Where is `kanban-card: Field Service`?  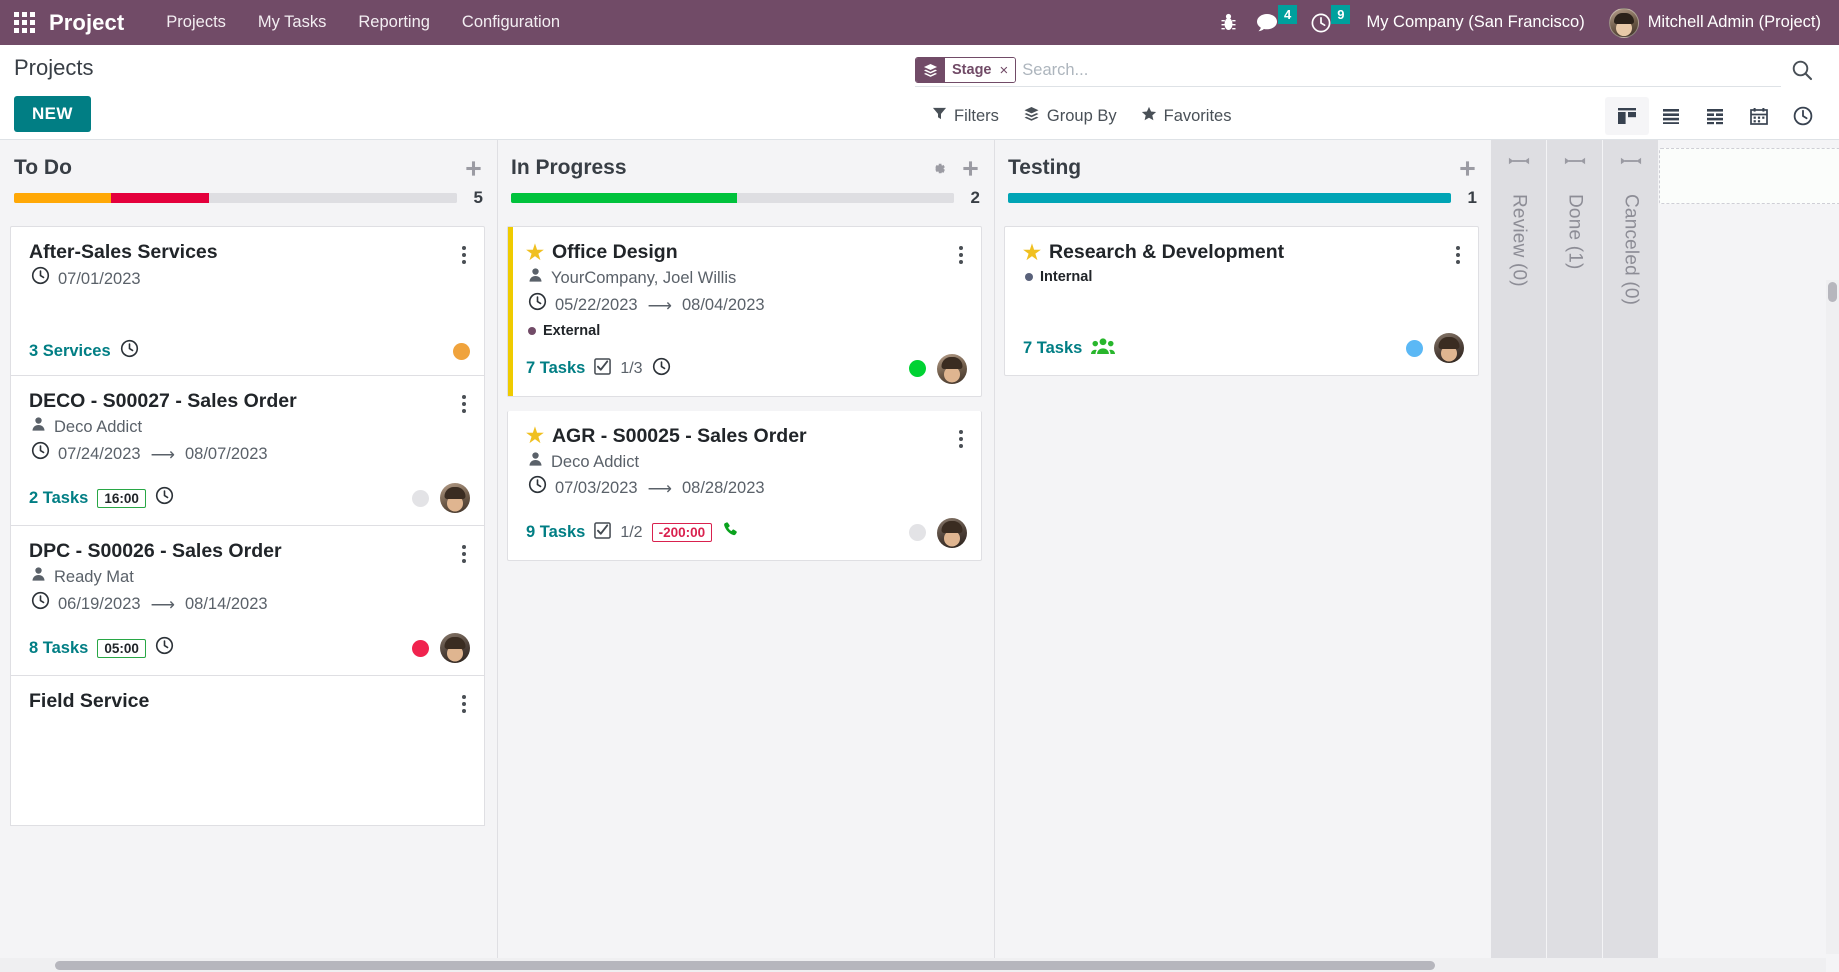 kanban-card: Field Service is located at coordinates (247, 751).